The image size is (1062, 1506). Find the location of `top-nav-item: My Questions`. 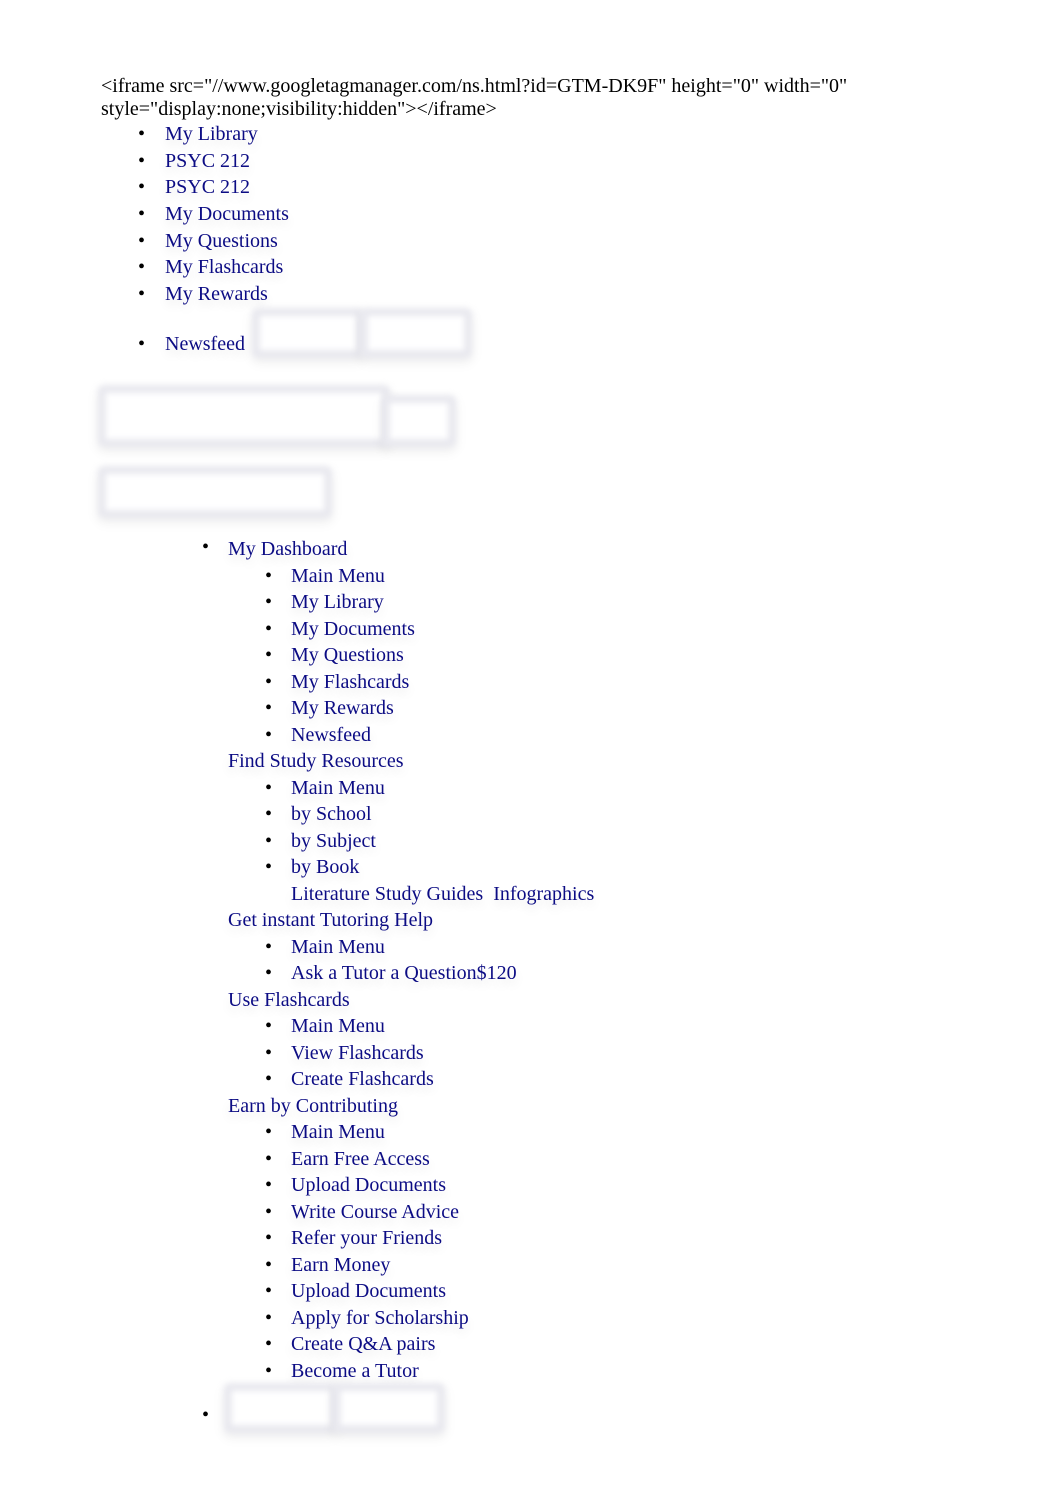

top-nav-item: My Questions is located at coordinates (213, 241).